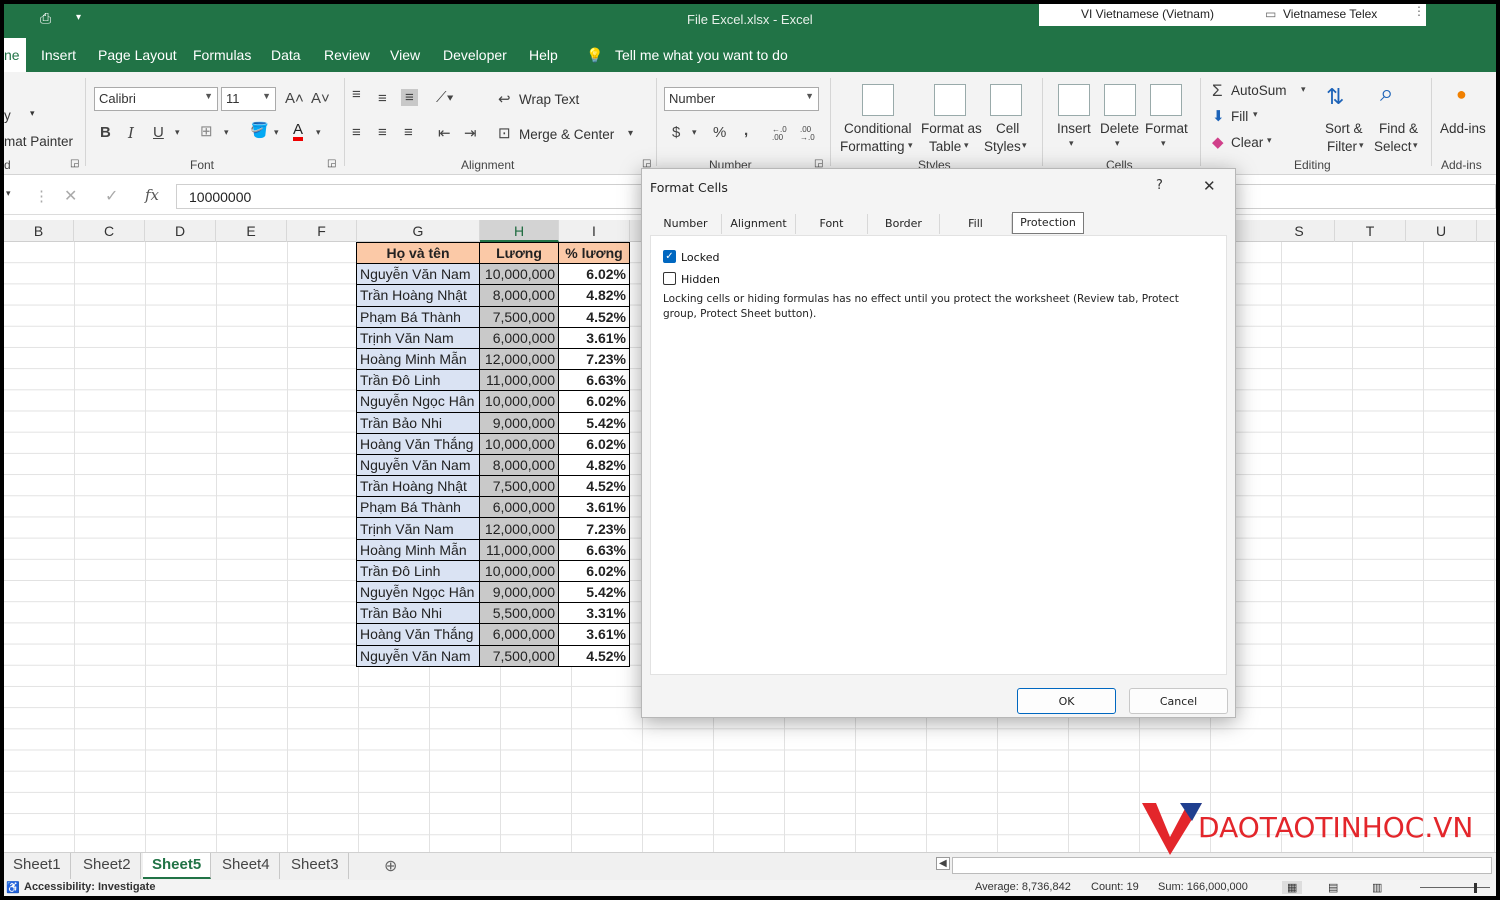 The height and width of the screenshot is (900, 1500). What do you see at coordinates (1239, 116) in the screenshot?
I see `fill-button: Fill` at bounding box center [1239, 116].